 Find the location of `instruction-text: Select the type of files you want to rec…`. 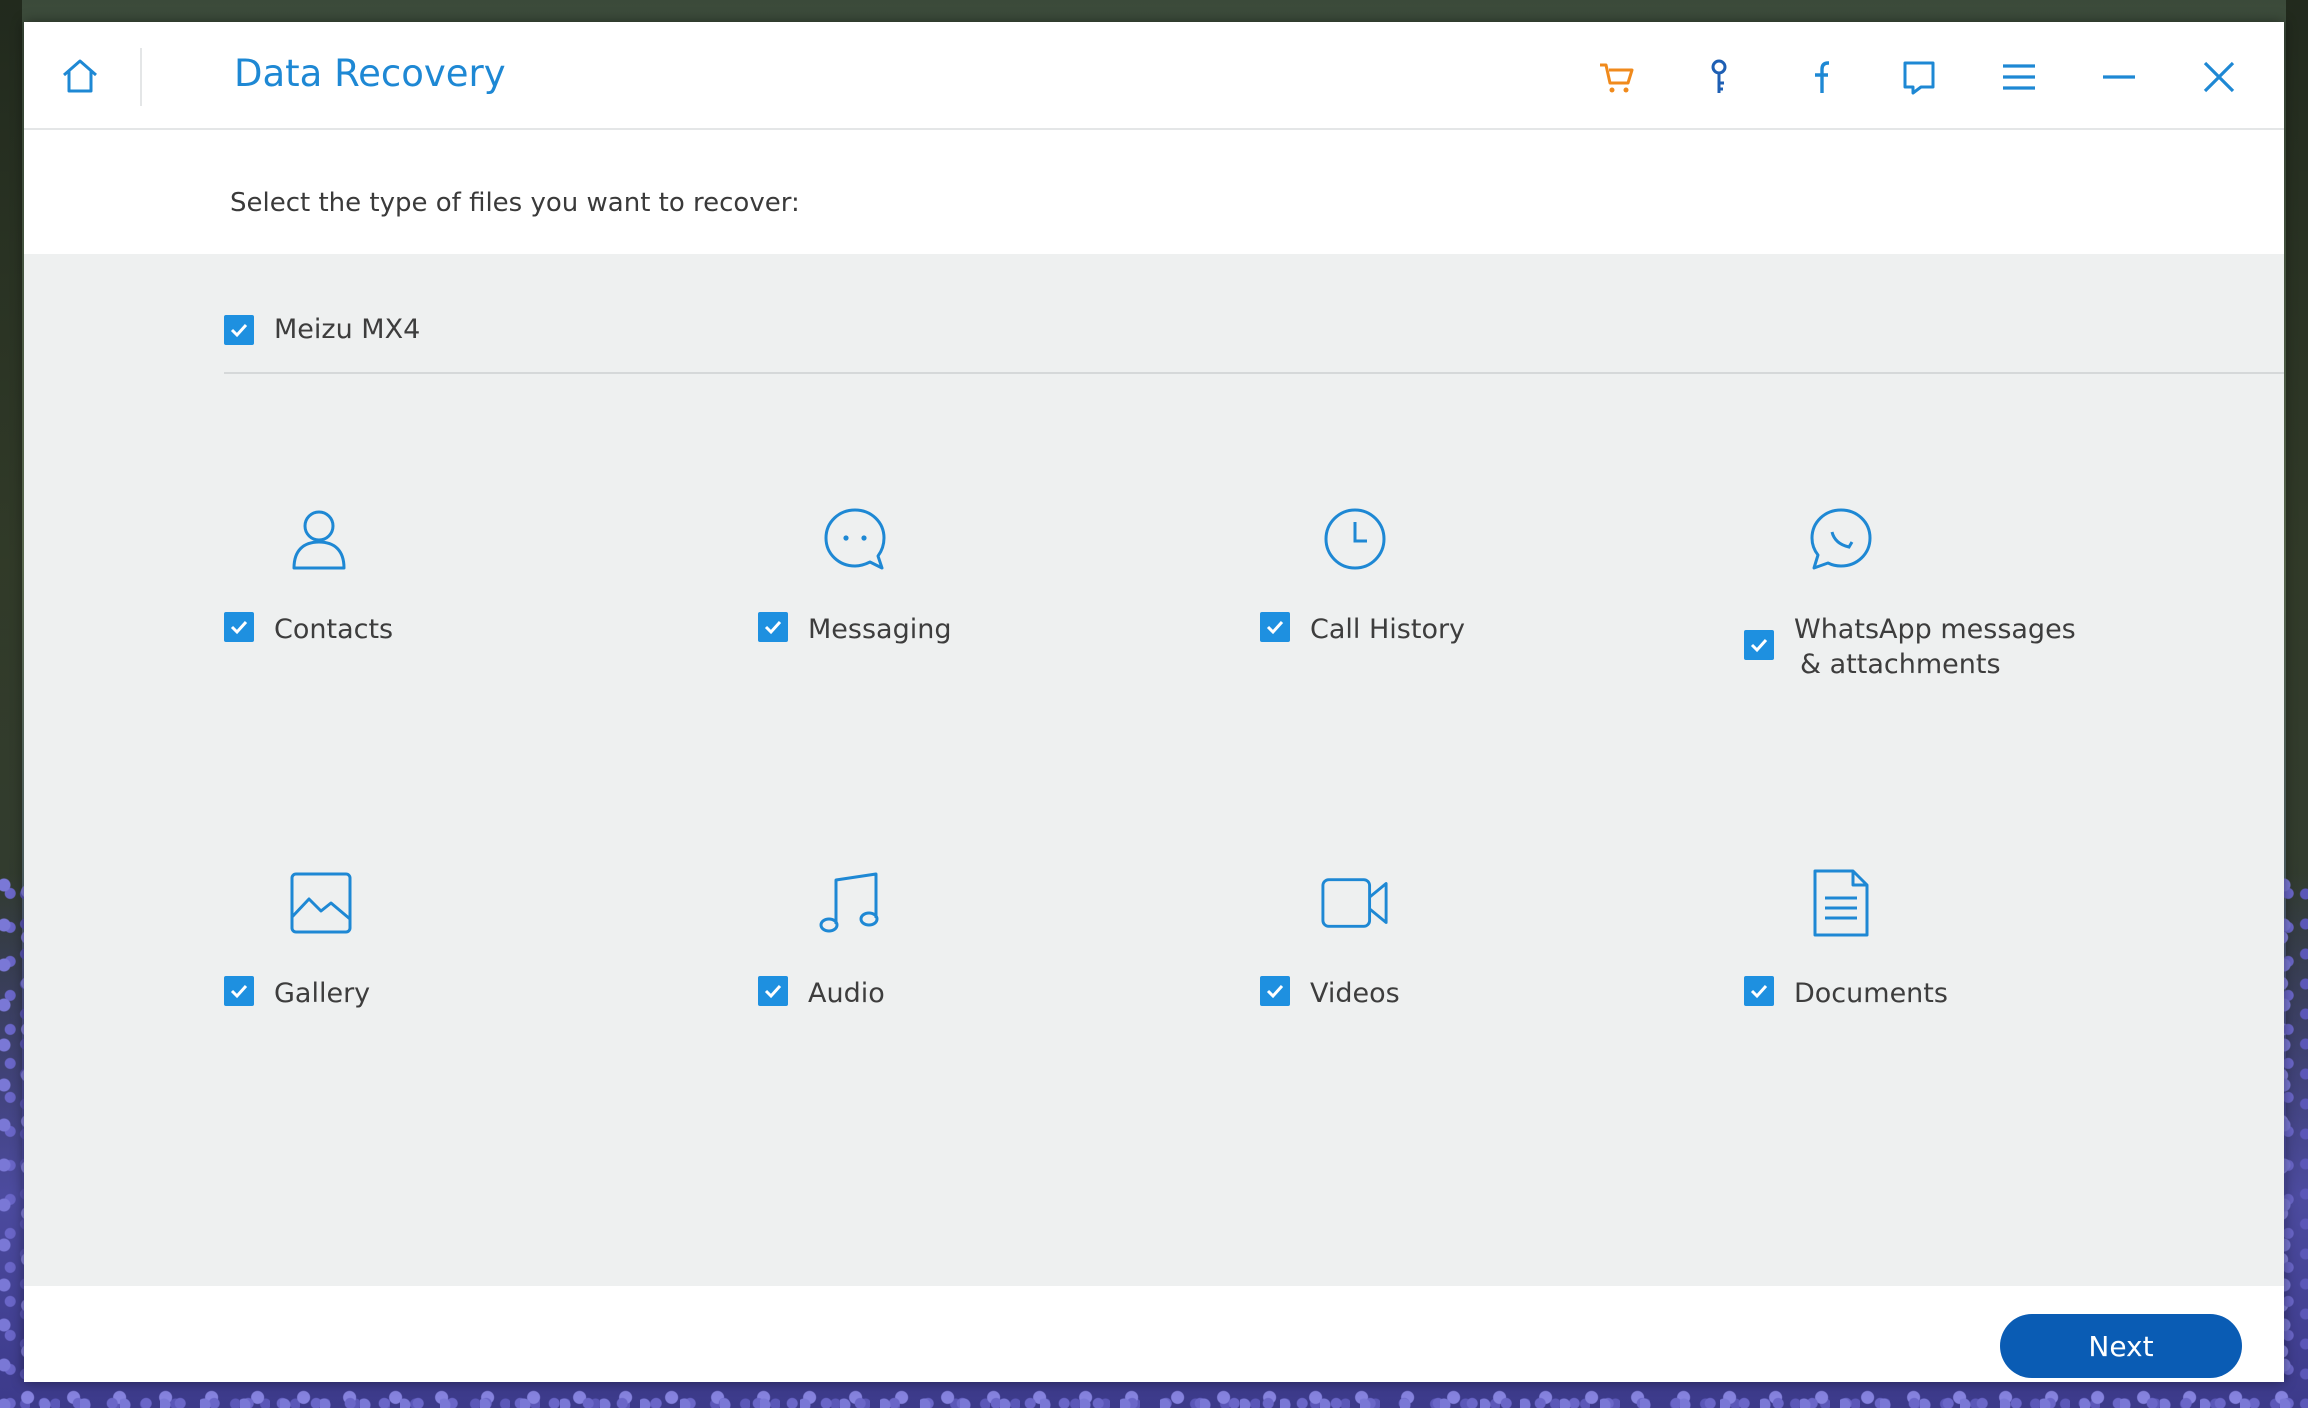

instruction-text: Select the type of files you want to rec… is located at coordinates (515, 203).